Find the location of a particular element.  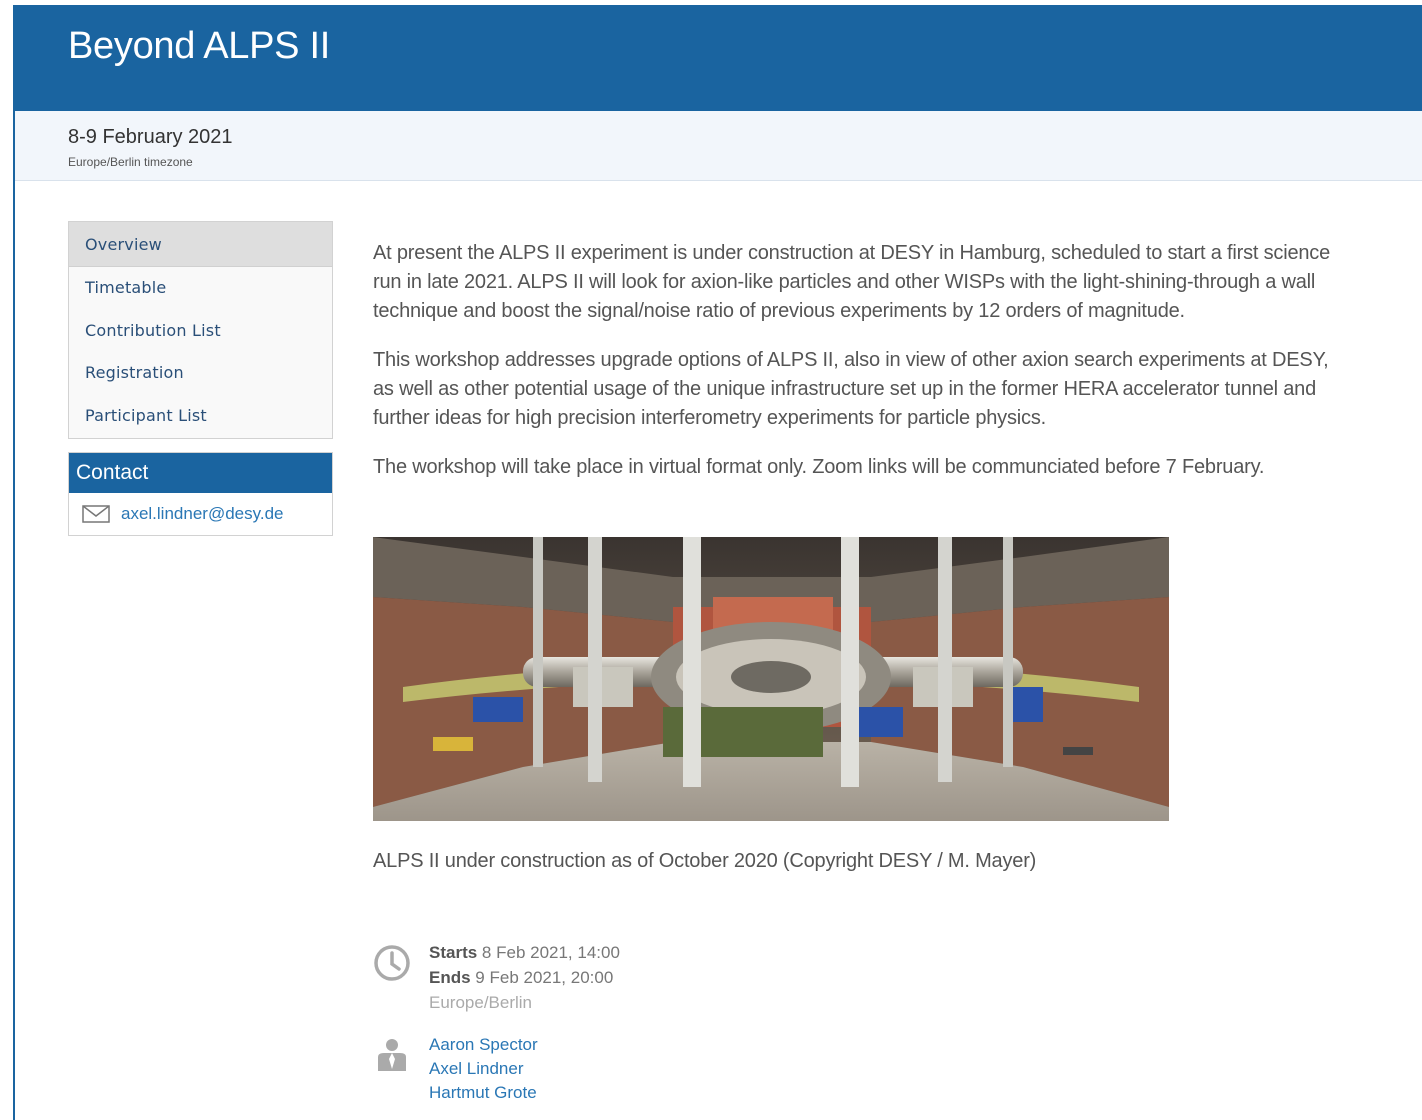

contact-heading: Contact is located at coordinates (200, 473).